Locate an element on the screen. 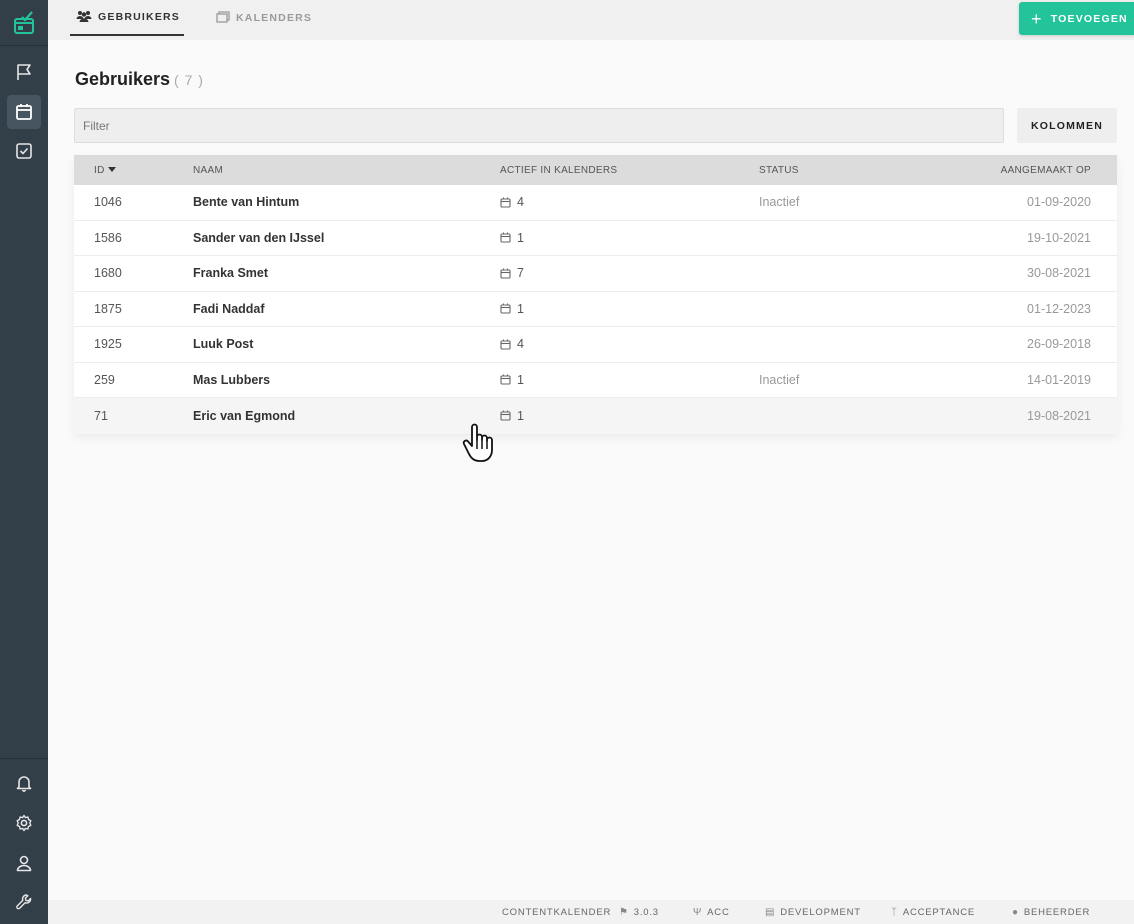 This screenshot has height=924, width=1134. footer-role: ● BEHEERDER is located at coordinates (1051, 912).